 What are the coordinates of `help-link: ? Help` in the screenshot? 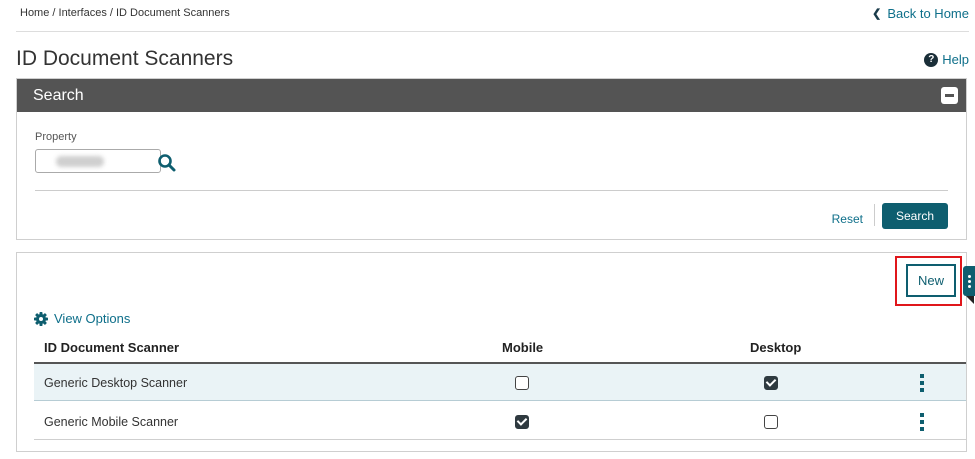 It's located at (946, 59).